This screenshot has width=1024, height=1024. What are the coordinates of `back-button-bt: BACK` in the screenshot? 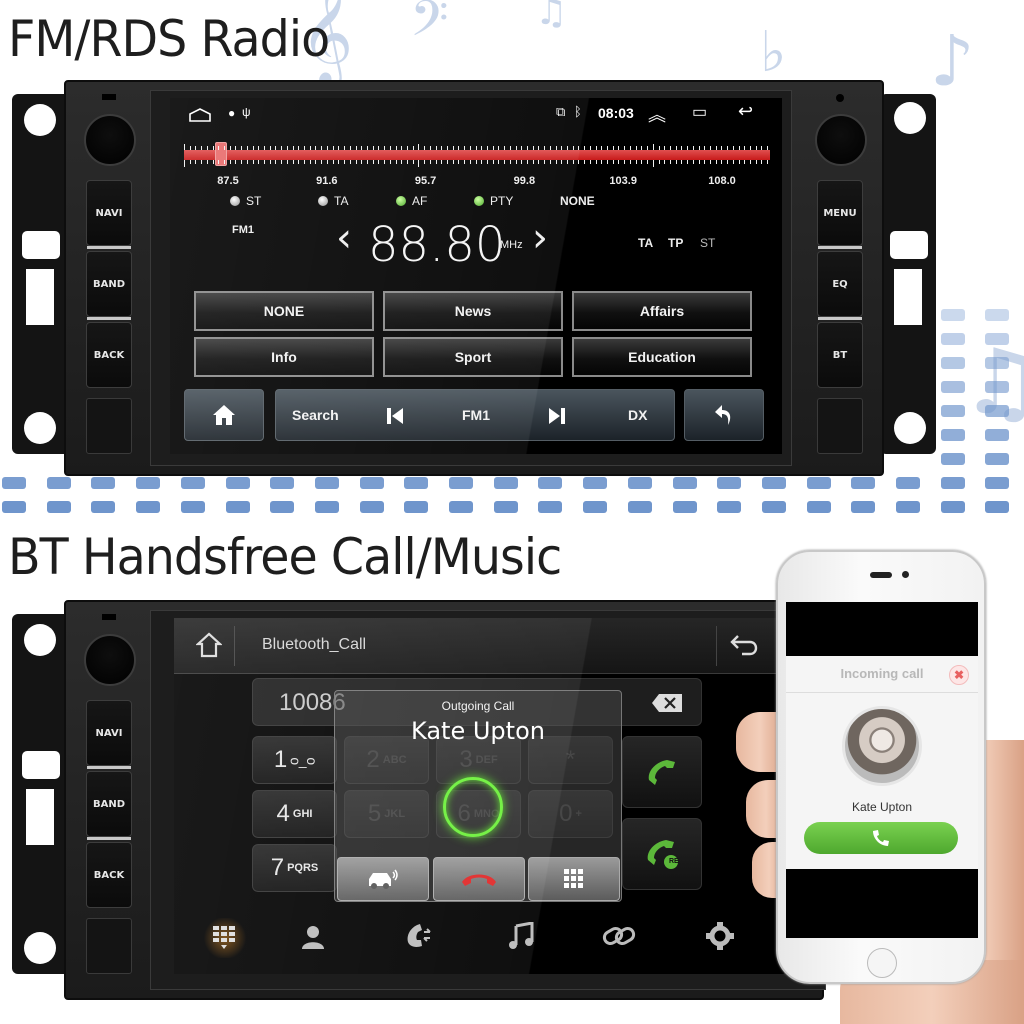 It's located at (109, 875).